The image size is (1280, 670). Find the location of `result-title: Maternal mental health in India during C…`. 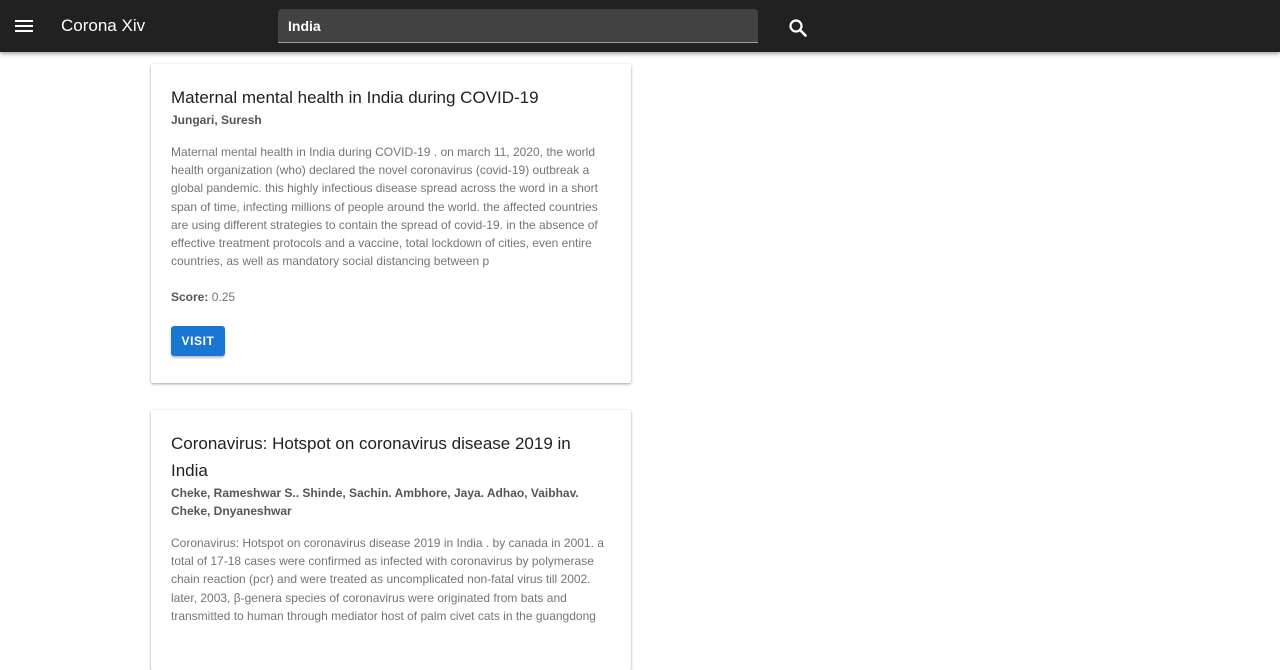

result-title: Maternal mental health in India during C… is located at coordinates (355, 97).